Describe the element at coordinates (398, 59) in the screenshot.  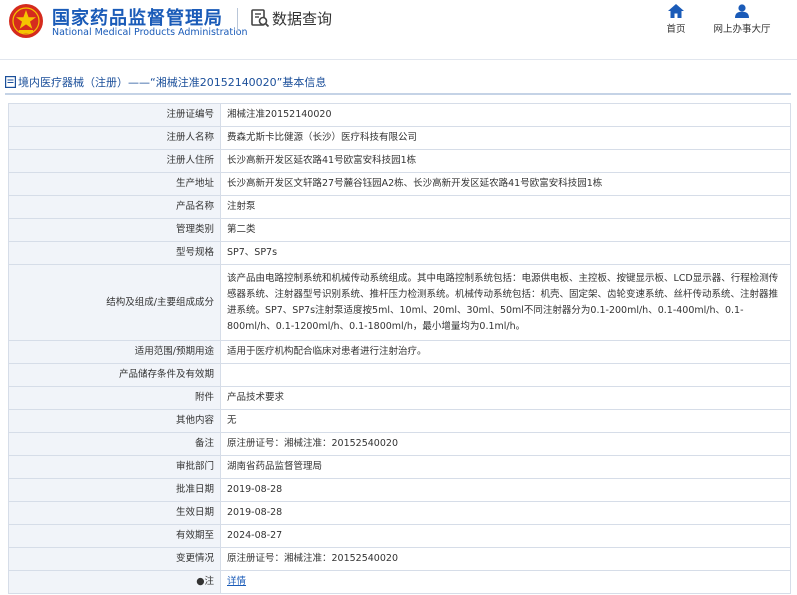
I see `header-divider-line` at that location.